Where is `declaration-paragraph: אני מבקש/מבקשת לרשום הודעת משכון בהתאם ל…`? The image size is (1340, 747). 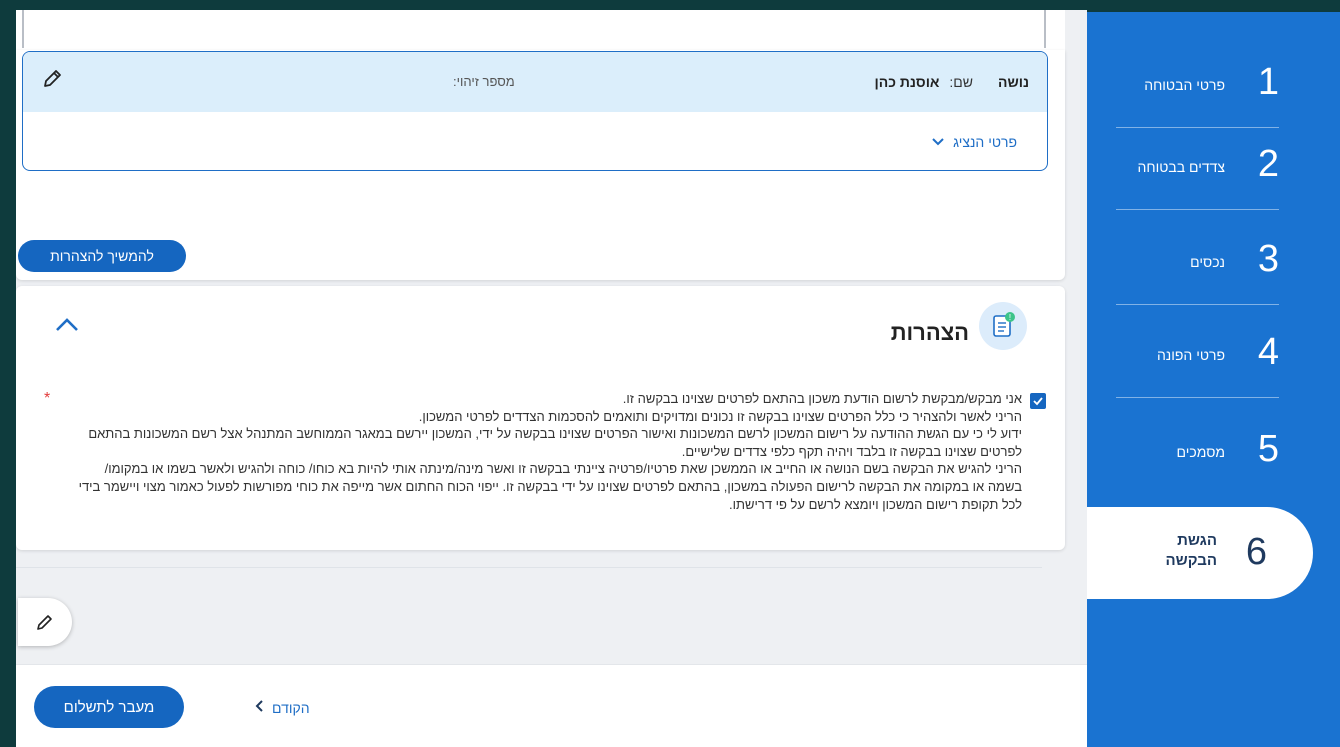
declaration-paragraph: אני מבקש/מבקשת לרשום הודעת משכון בהתאם ל… is located at coordinates (822, 398).